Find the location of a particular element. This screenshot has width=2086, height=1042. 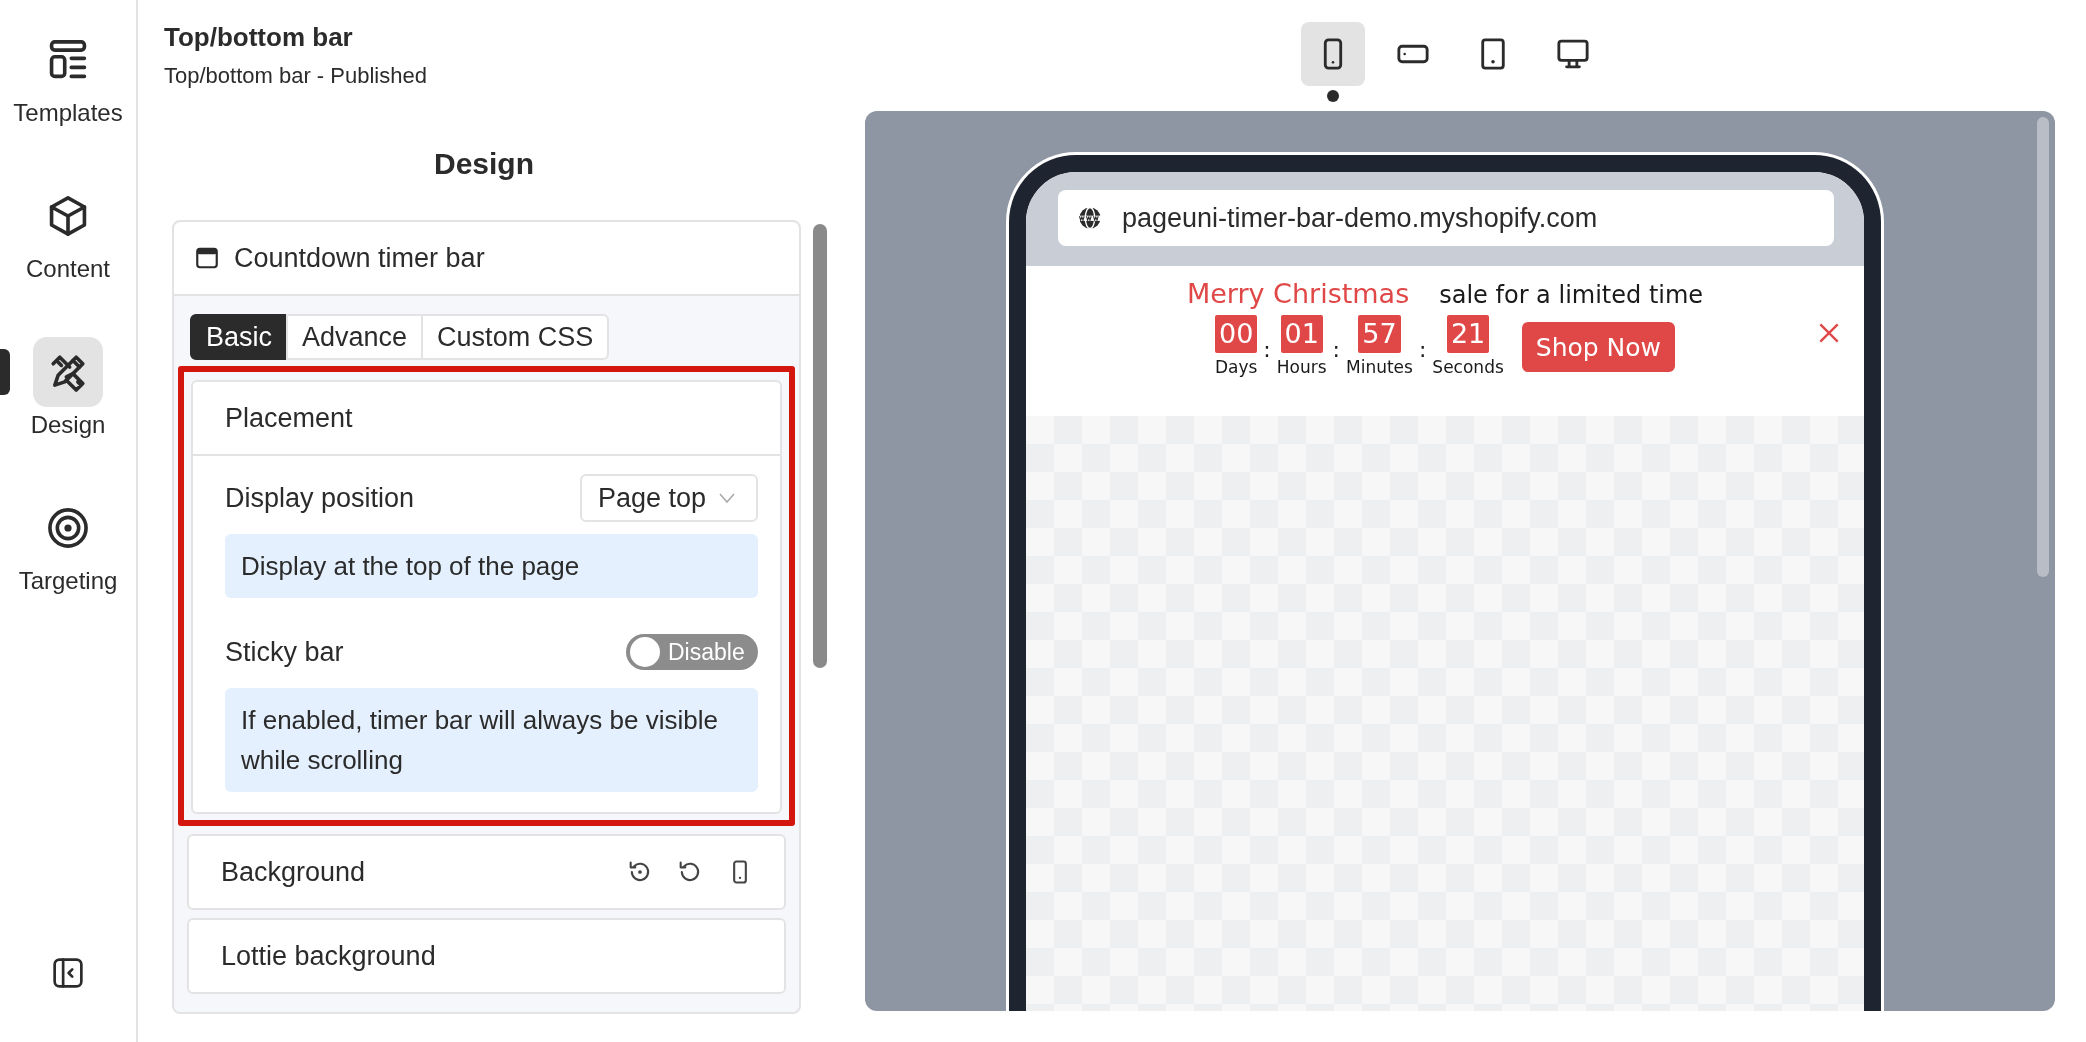

timer-unit: Hours is located at coordinates (1301, 367).